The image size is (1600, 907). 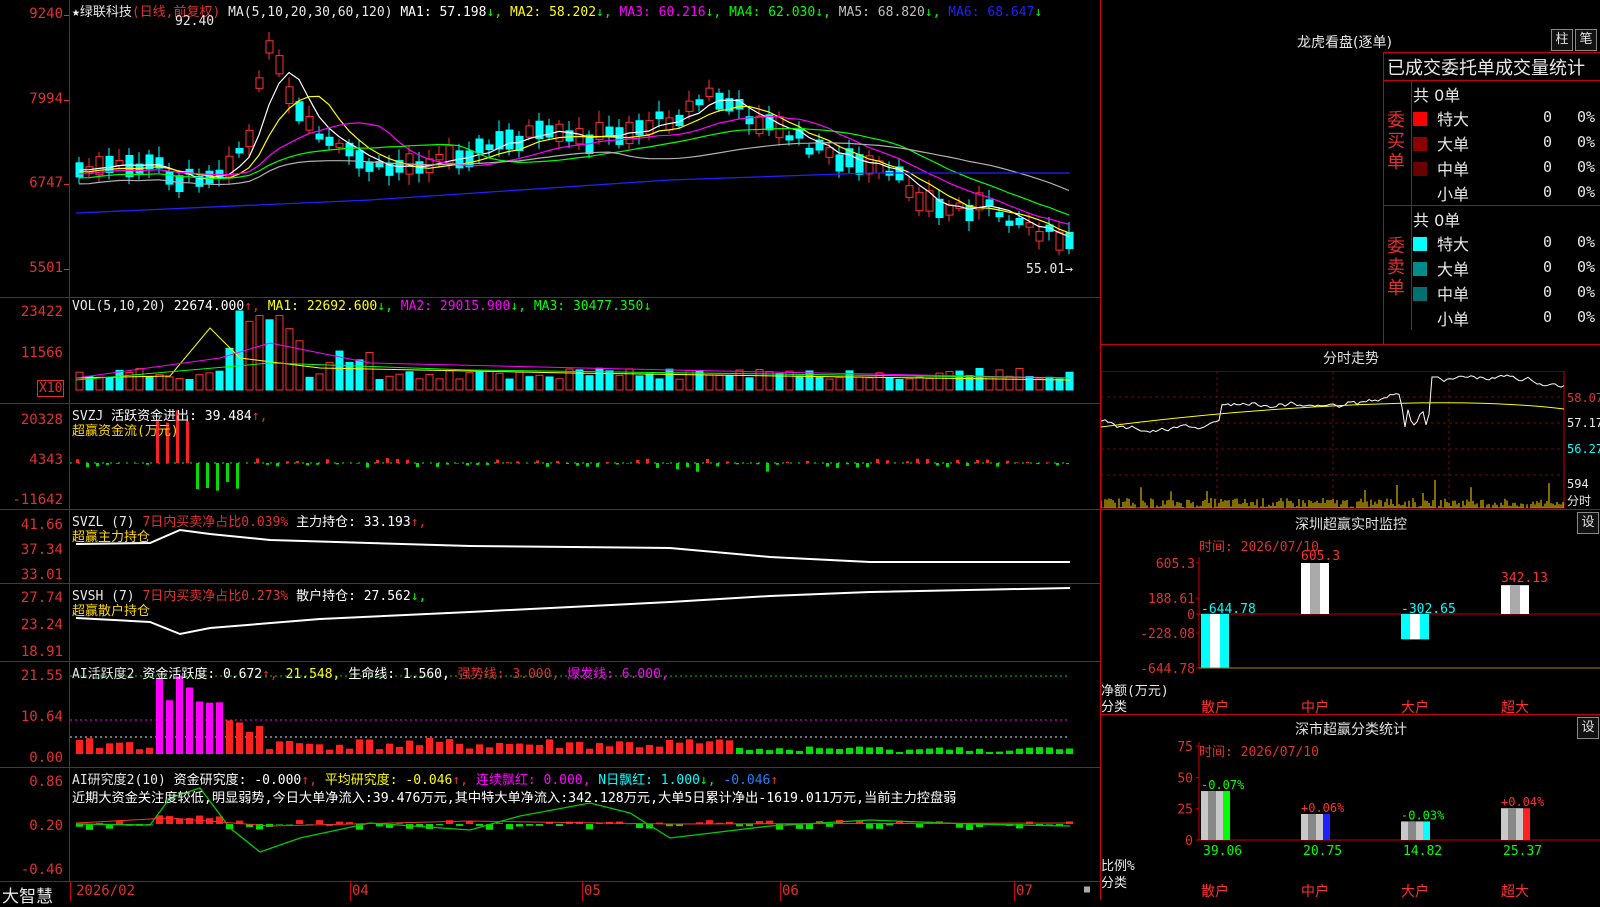 What do you see at coordinates (360, 891) in the screenshot?
I see `x-tick-label: 04` at bounding box center [360, 891].